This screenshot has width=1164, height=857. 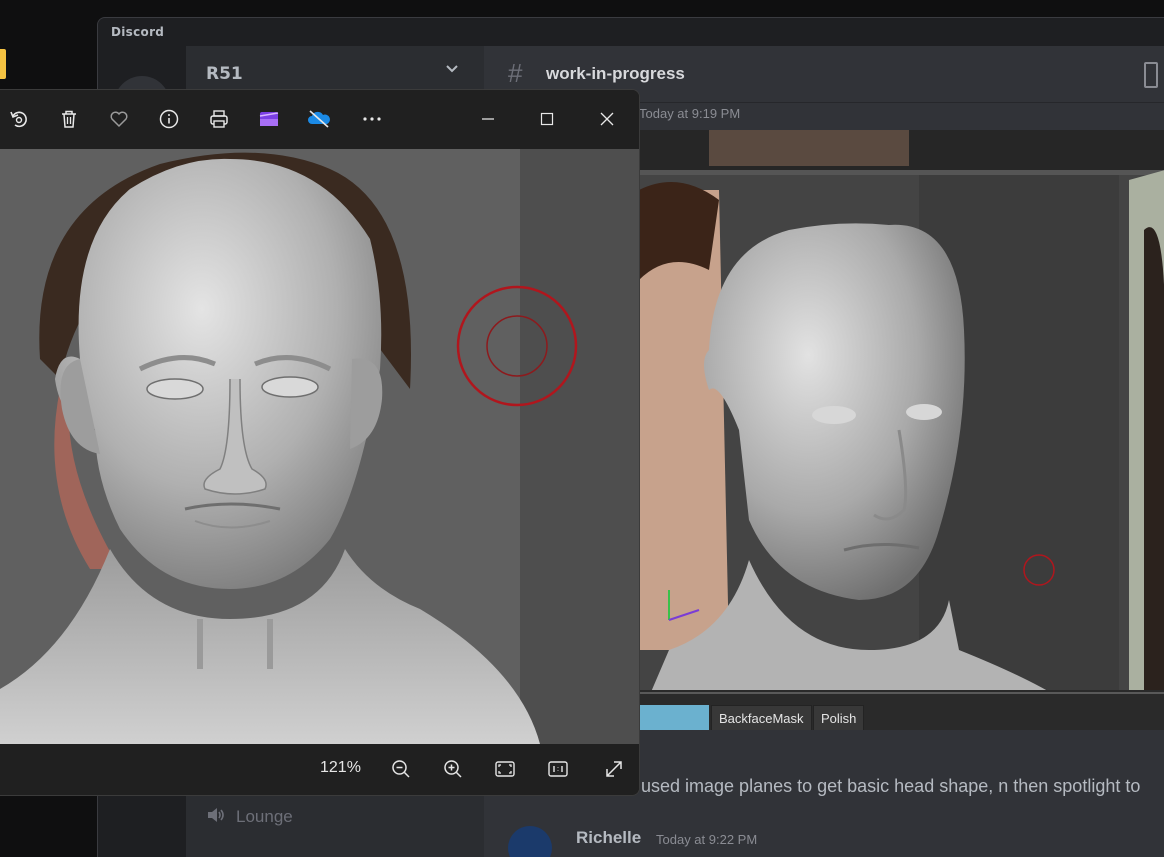 I want to click on viewer-toolbar, so click(x=319, y=119).